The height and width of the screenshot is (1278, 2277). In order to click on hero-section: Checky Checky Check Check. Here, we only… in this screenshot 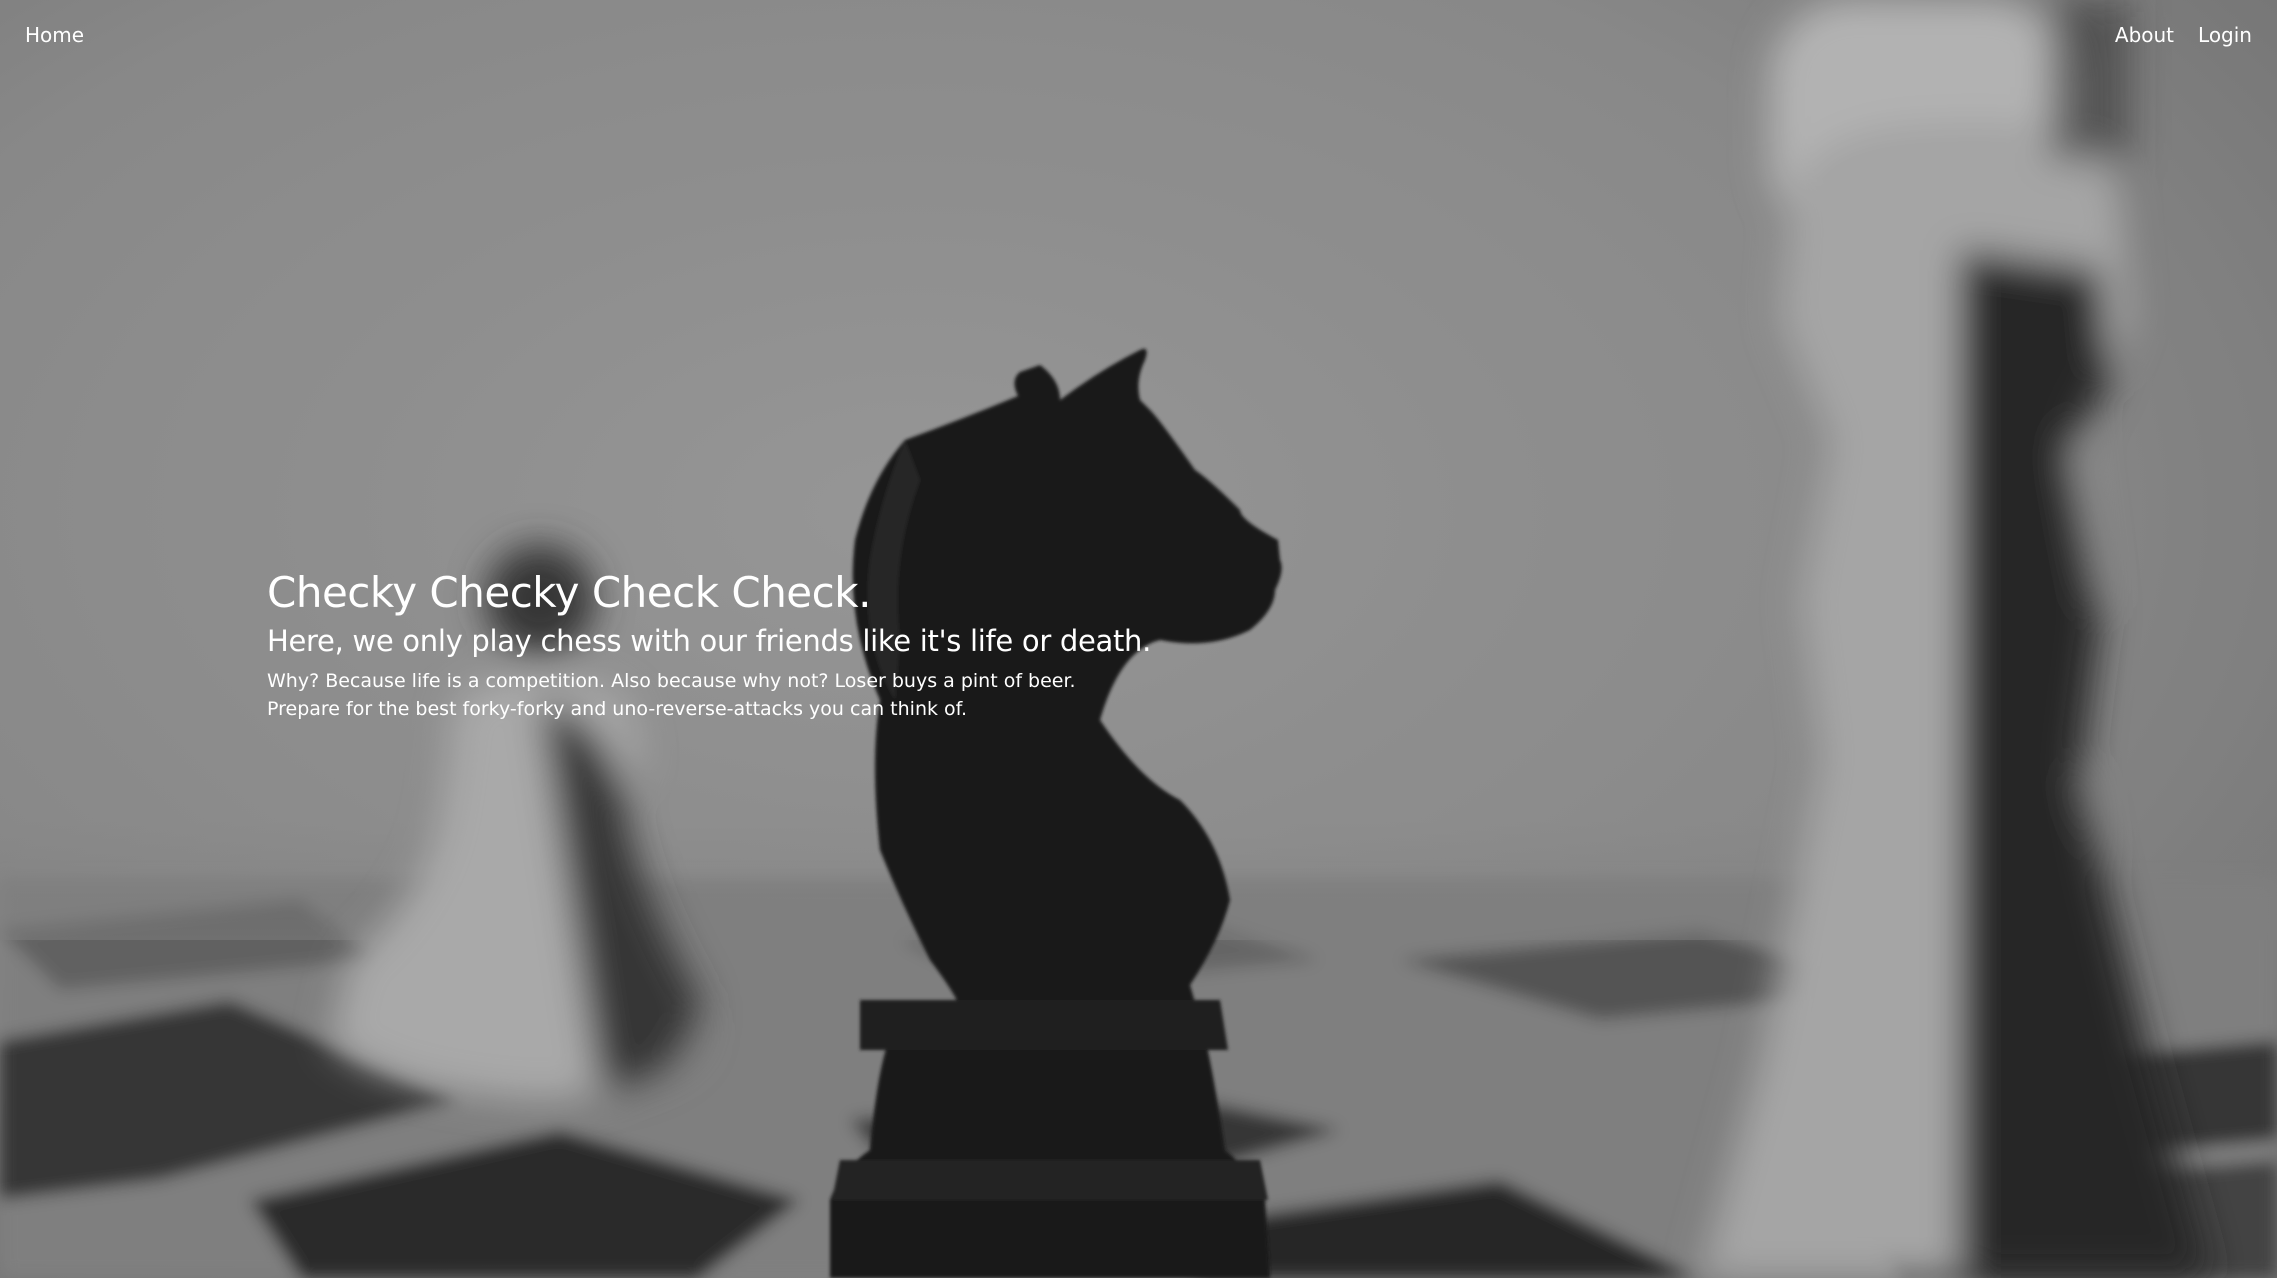, I will do `click(867, 644)`.